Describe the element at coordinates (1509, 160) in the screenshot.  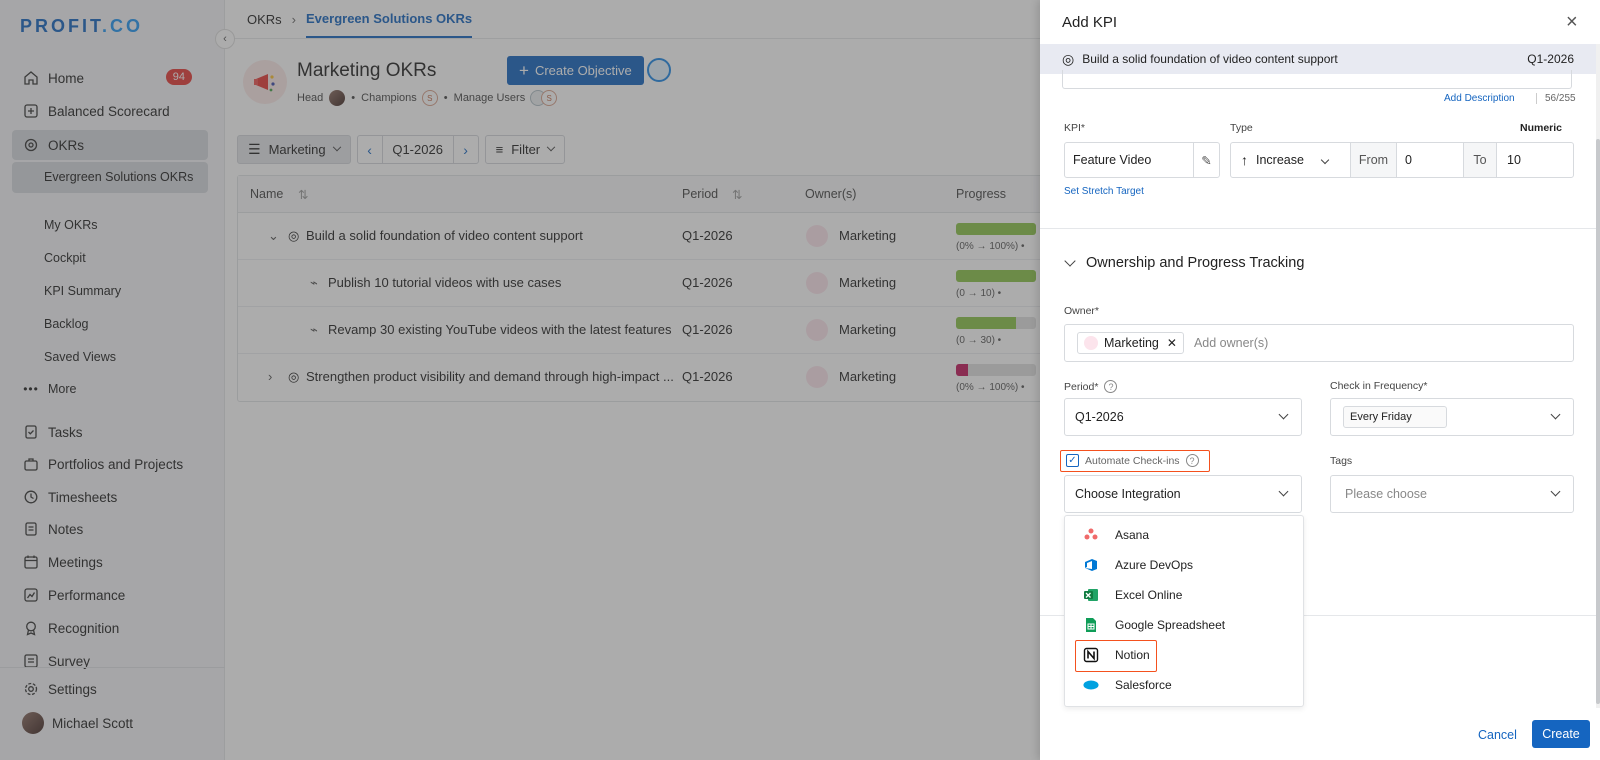
I see `to-input: 10` at that location.